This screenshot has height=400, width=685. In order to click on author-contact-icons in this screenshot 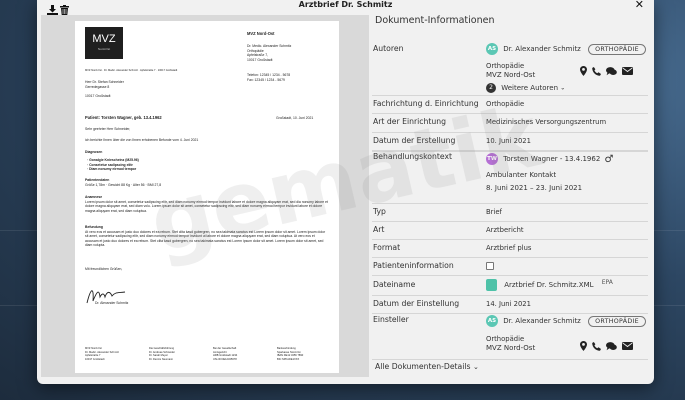, I will do `click(606, 71)`.